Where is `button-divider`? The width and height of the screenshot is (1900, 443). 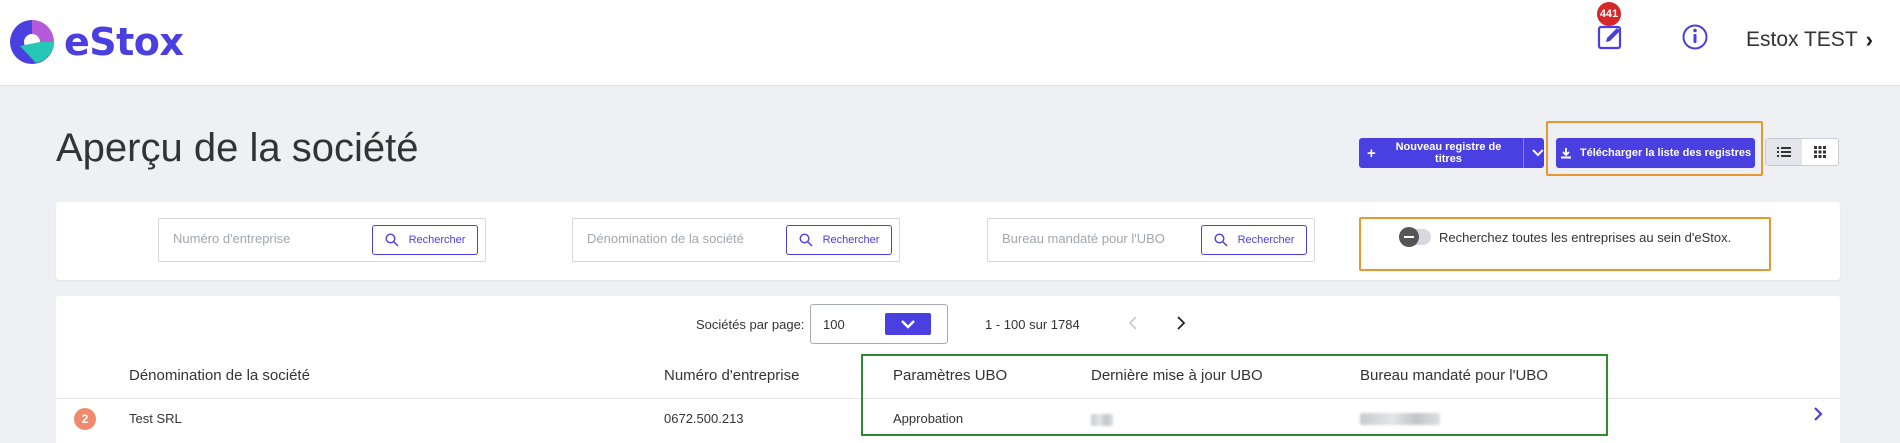
button-divider is located at coordinates (1524, 153).